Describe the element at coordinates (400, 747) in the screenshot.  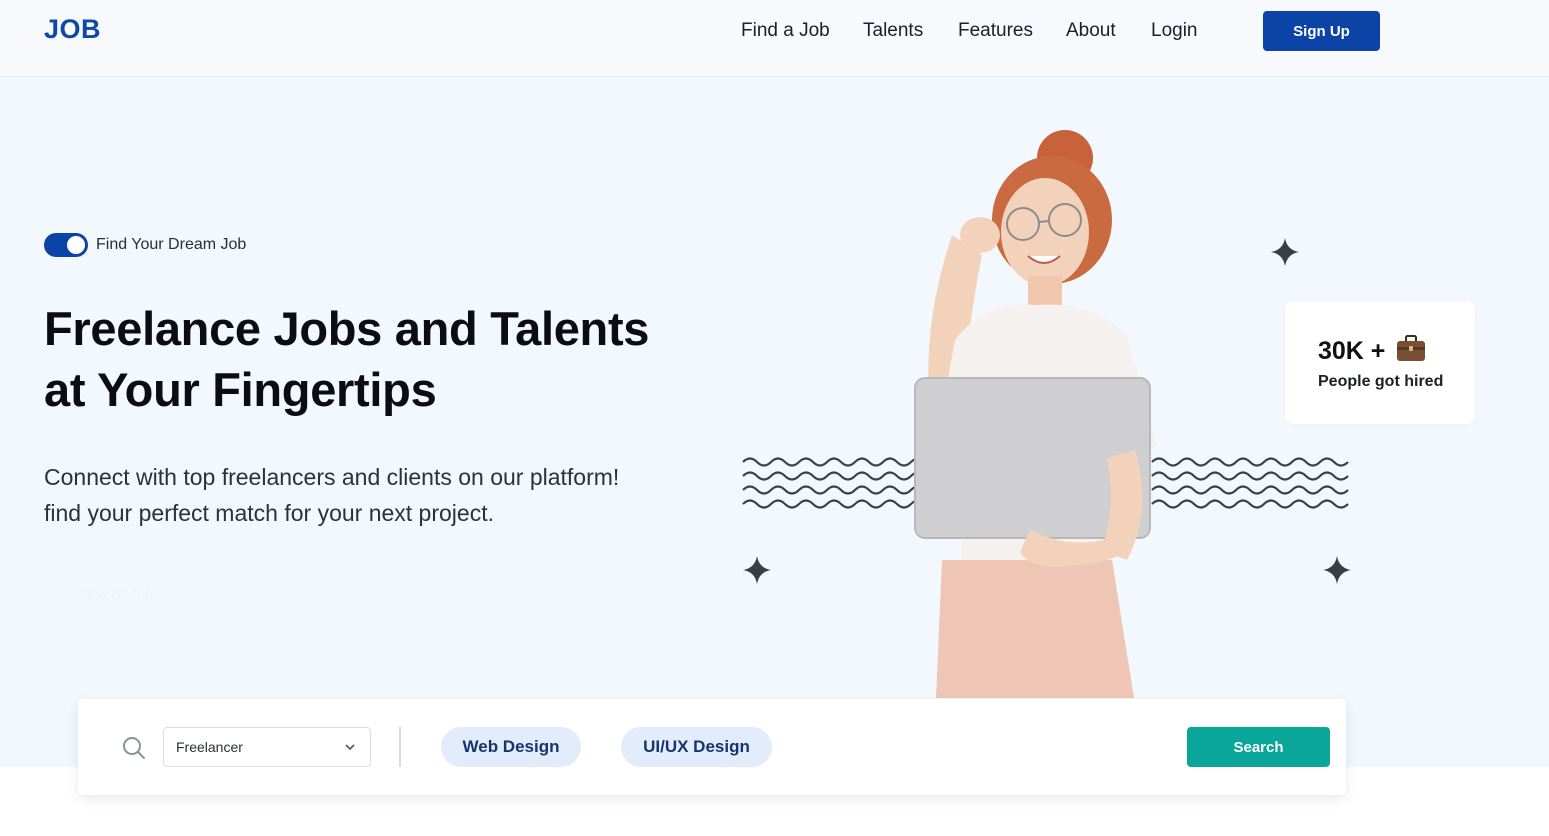
I see `search-divider` at that location.